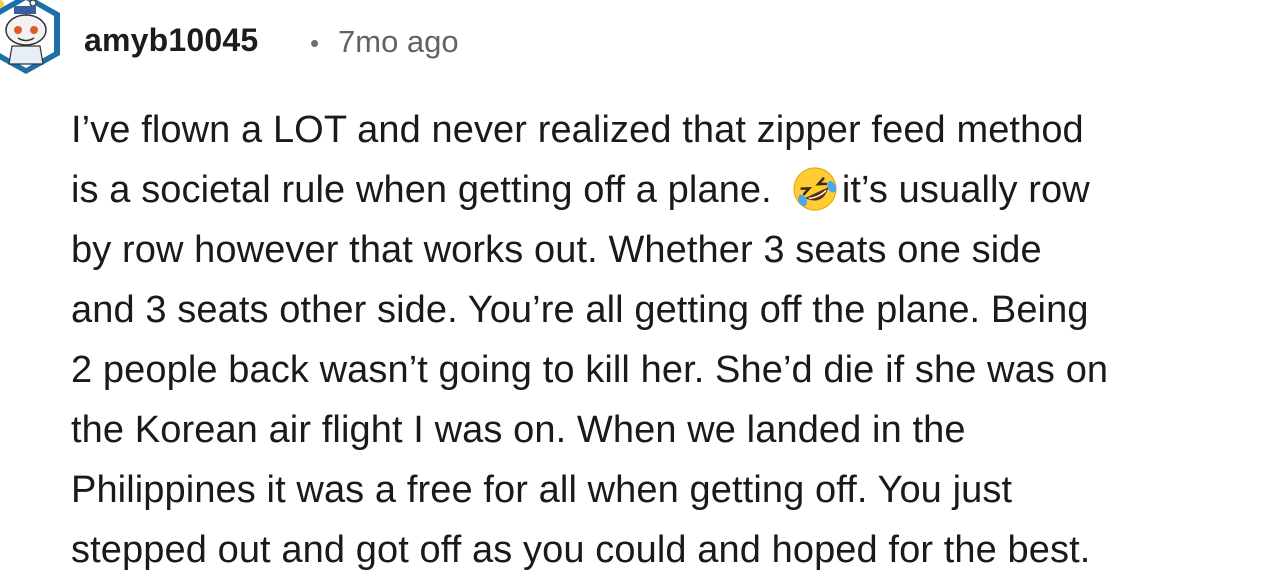  Describe the element at coordinates (965, 190) in the screenshot. I see `comment-line-text: it’s usually row` at that location.